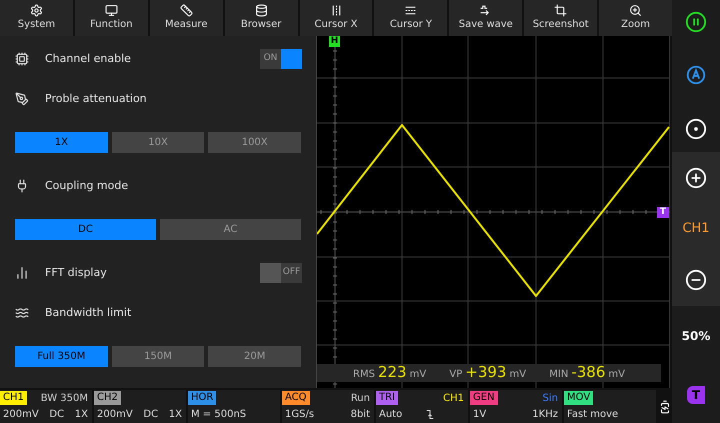 The height and width of the screenshot is (423, 720). Describe the element at coordinates (88, 58) in the screenshot. I see `setting-label: Channel enable` at that location.